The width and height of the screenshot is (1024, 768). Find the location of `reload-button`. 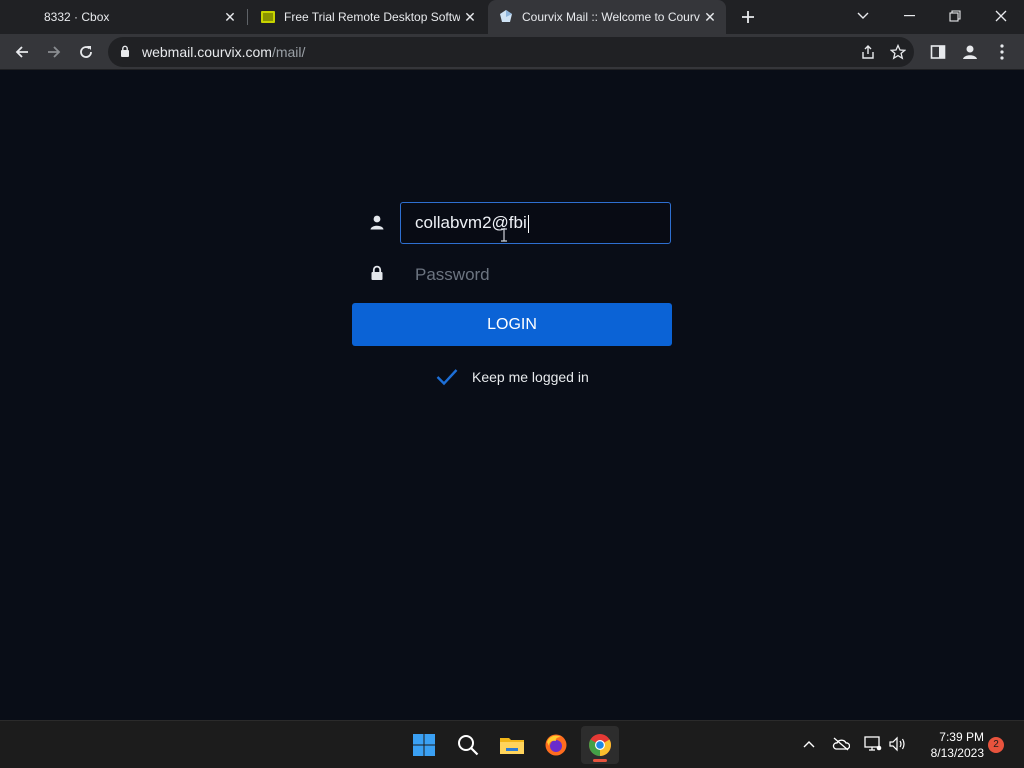

reload-button is located at coordinates (86, 52).